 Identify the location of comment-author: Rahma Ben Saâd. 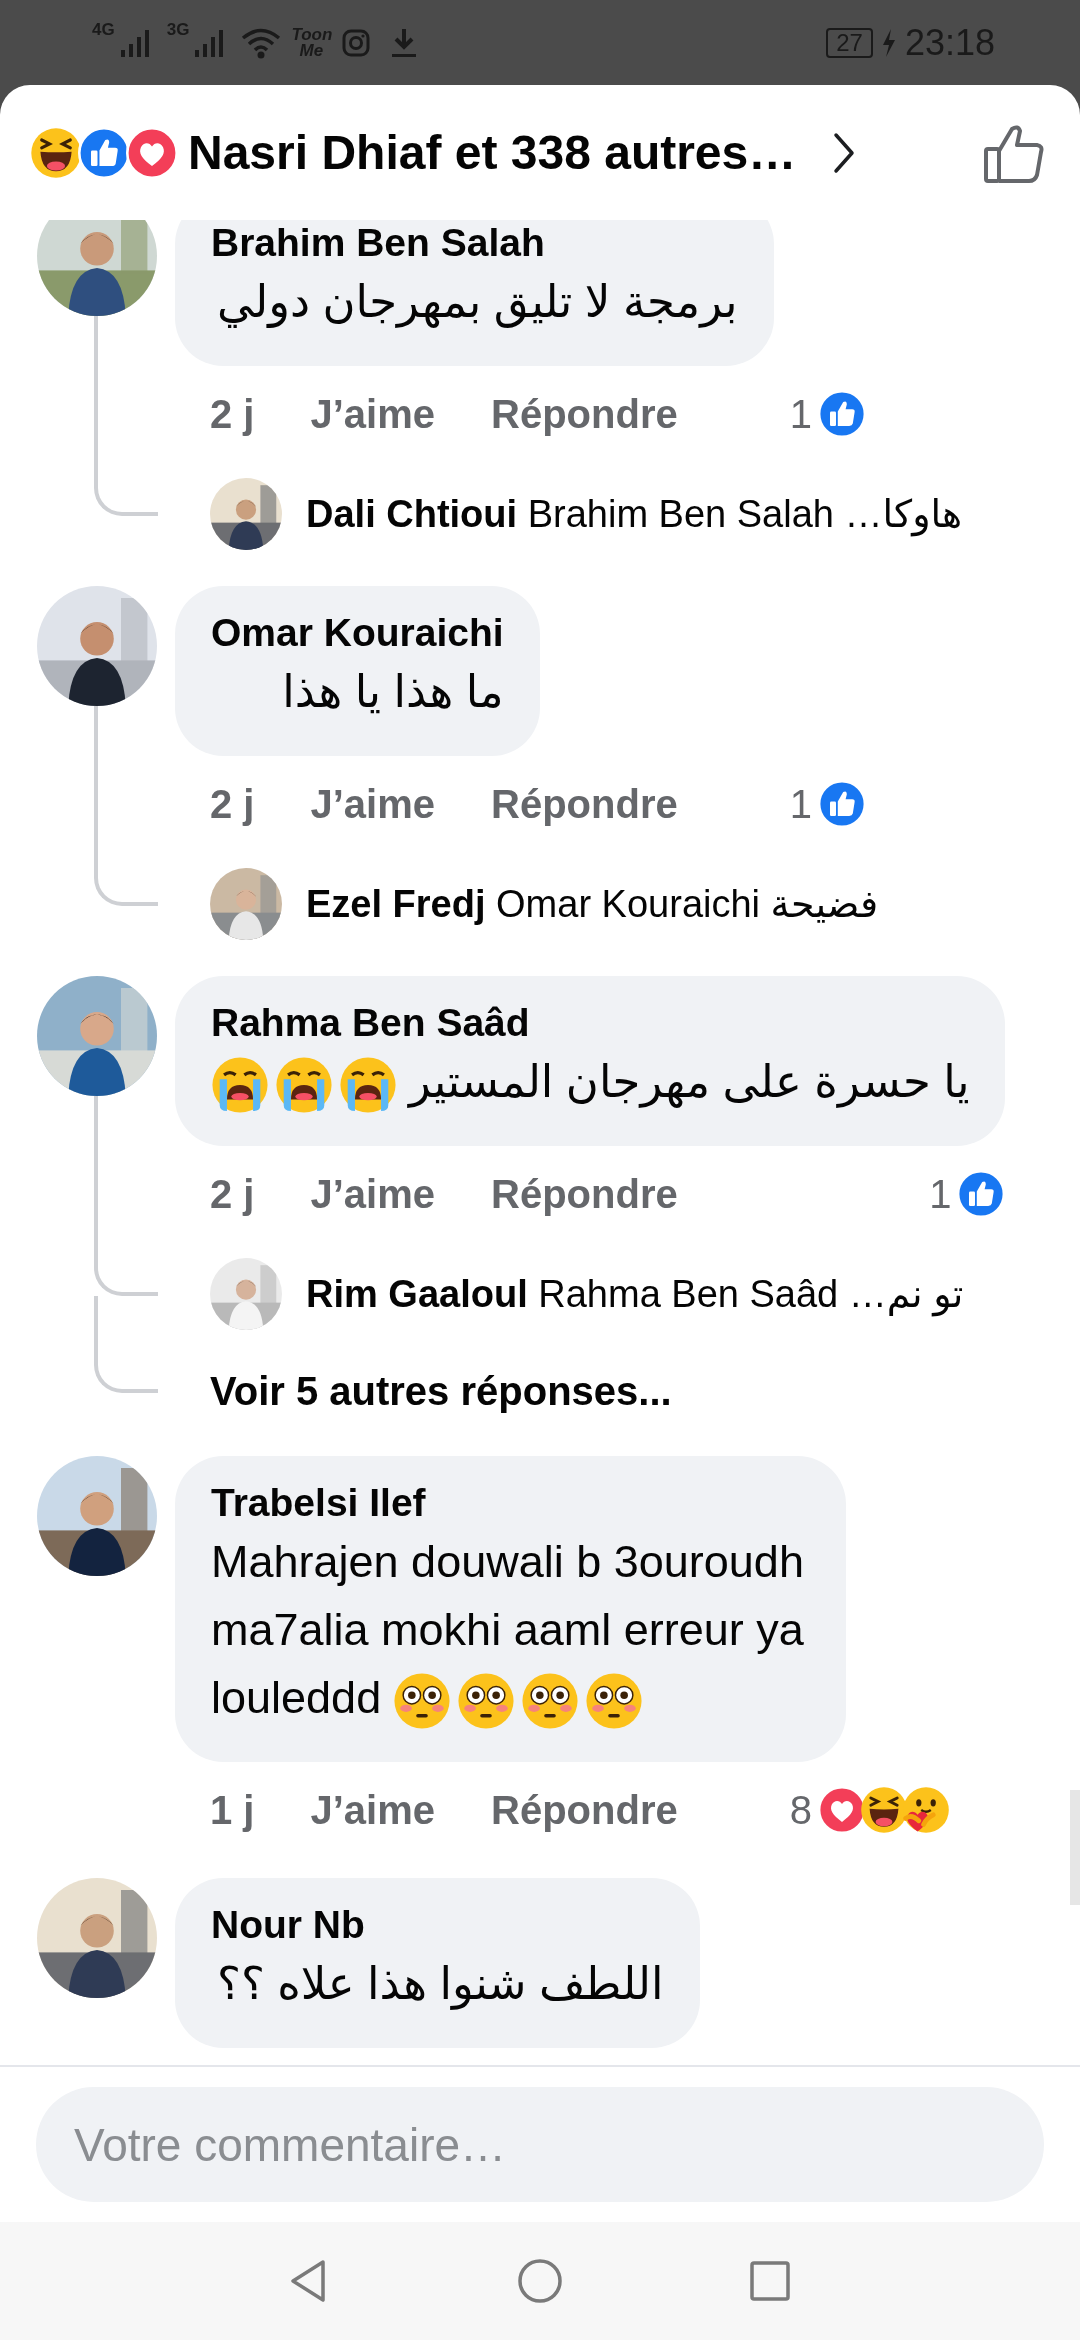
(590, 1023).